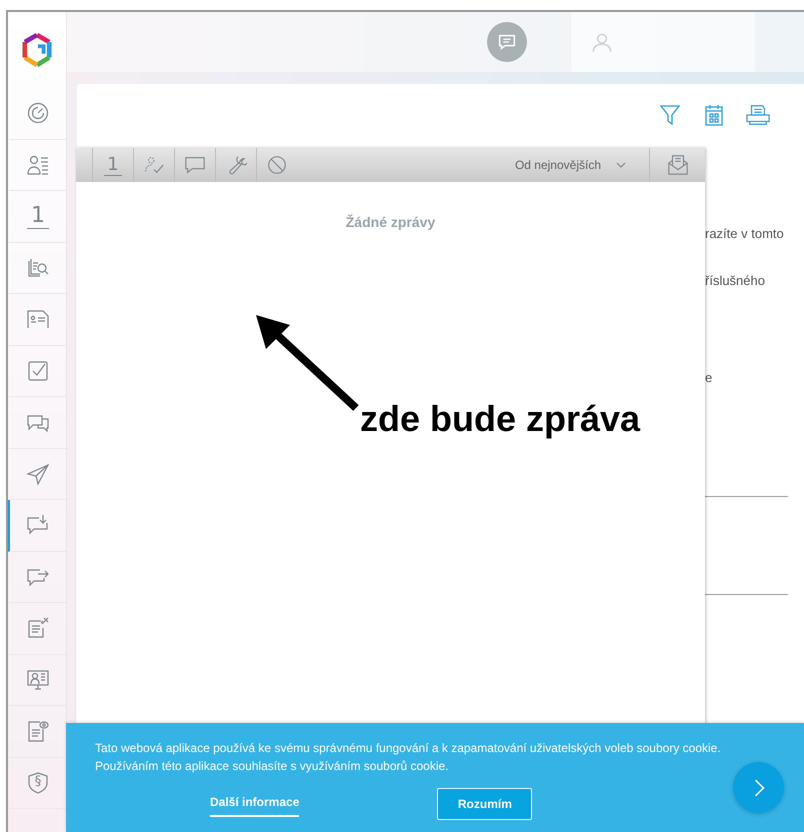 The width and height of the screenshot is (804, 832). What do you see at coordinates (507, 42) in the screenshot?
I see `chat-button` at bounding box center [507, 42].